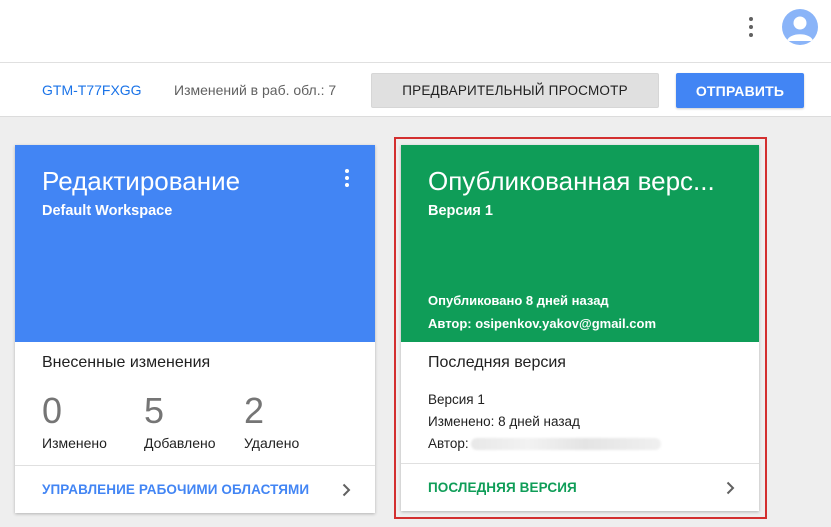 The height and width of the screenshot is (527, 831). What do you see at coordinates (497, 362) in the screenshot?
I see `latest-version-title: Последняя версия` at bounding box center [497, 362].